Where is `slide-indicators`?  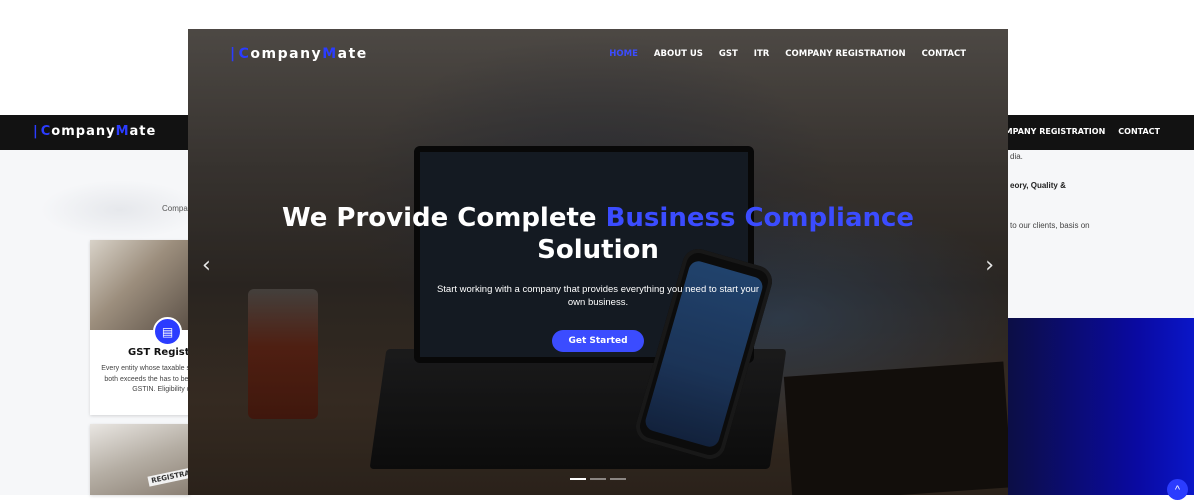 slide-indicators is located at coordinates (598, 479).